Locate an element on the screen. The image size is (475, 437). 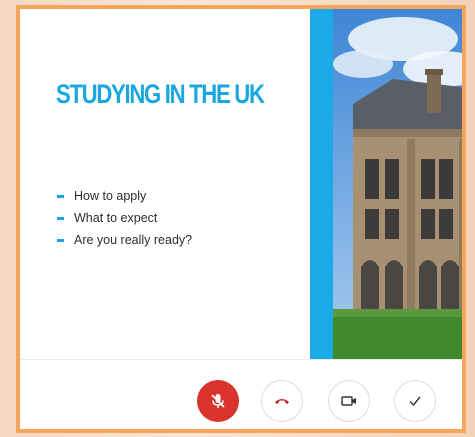
check-button is located at coordinates (415, 401).